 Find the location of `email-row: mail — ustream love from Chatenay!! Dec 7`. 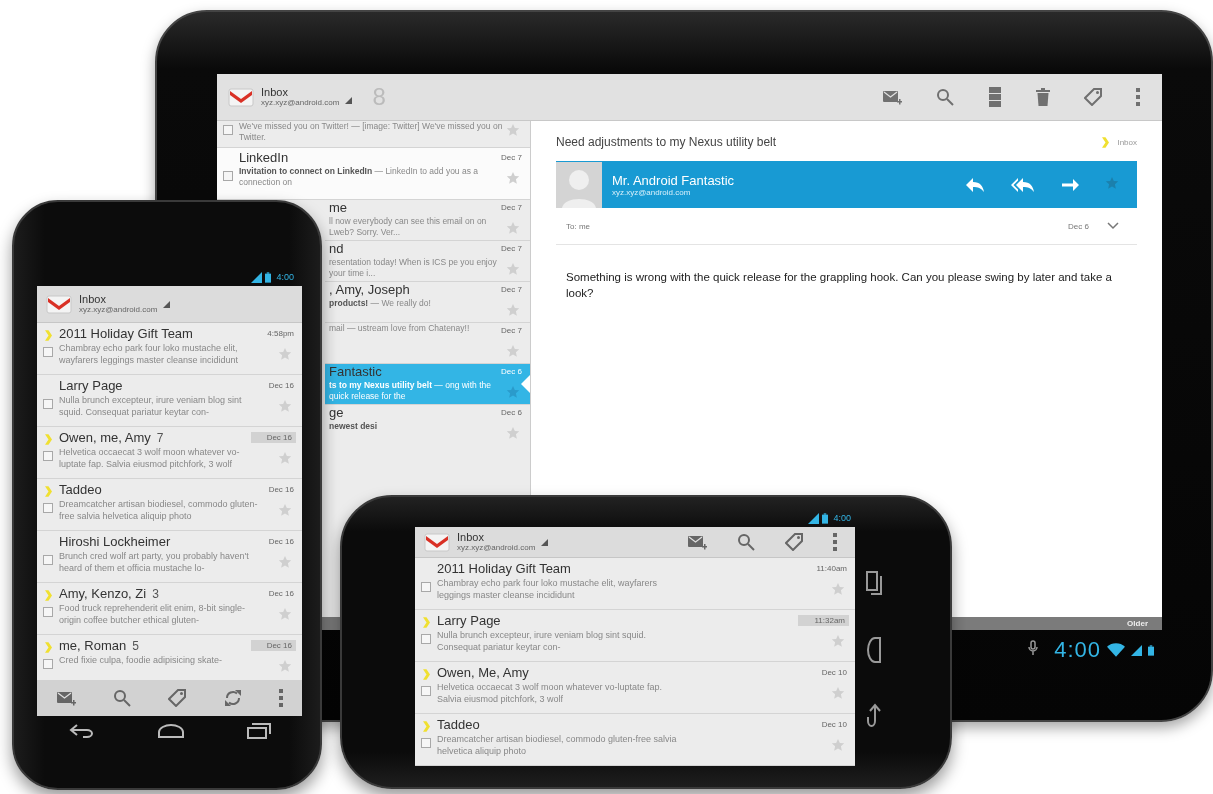

email-row: mail — ustream love from Chatenay!! Dec 7 is located at coordinates (427, 343).